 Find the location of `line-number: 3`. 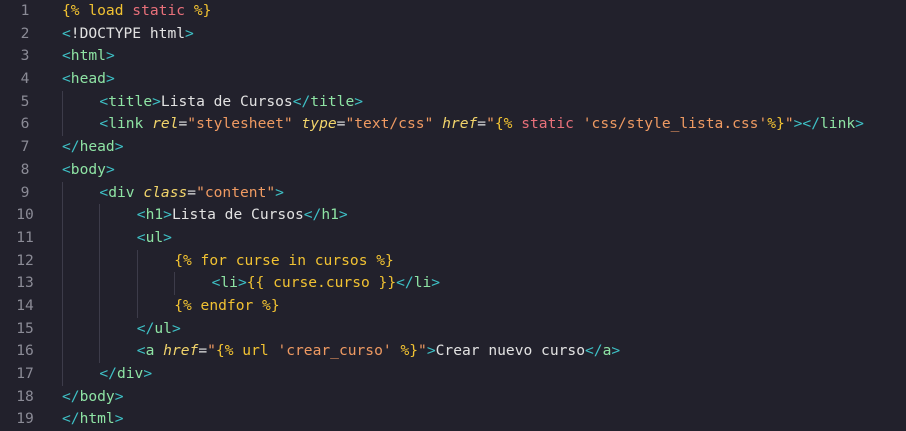

line-number: 3 is located at coordinates (25, 56).